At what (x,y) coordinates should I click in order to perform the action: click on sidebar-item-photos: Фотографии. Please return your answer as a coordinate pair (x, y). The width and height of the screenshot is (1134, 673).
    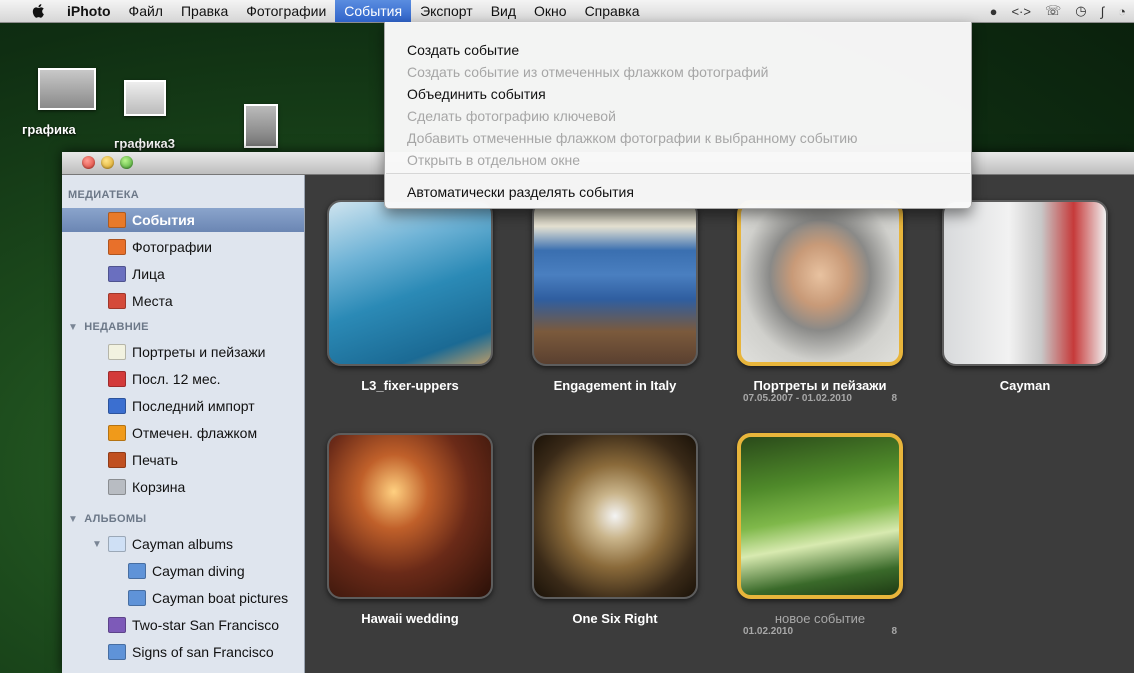
    Looking at the image, I should click on (183, 247).